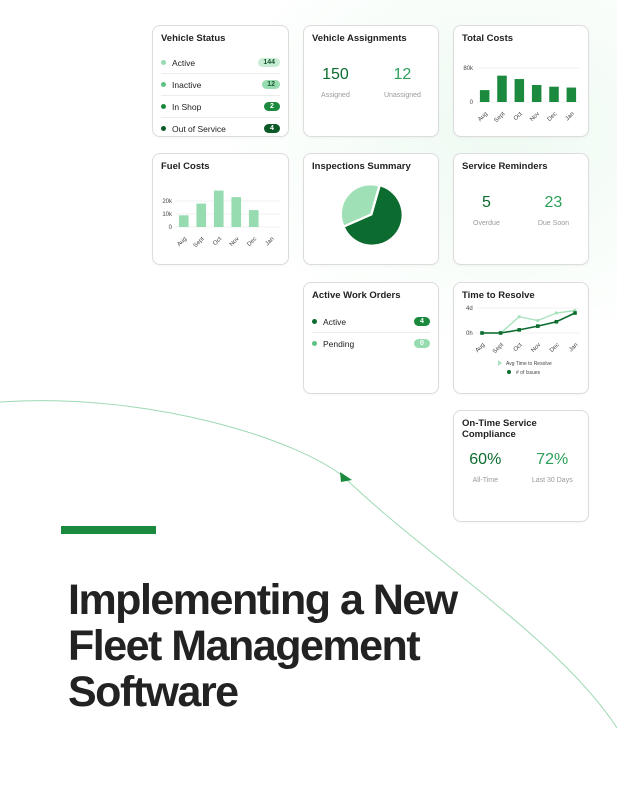 This screenshot has height=800, width=617. I want to click on metric-value: 60%, so click(485, 459).